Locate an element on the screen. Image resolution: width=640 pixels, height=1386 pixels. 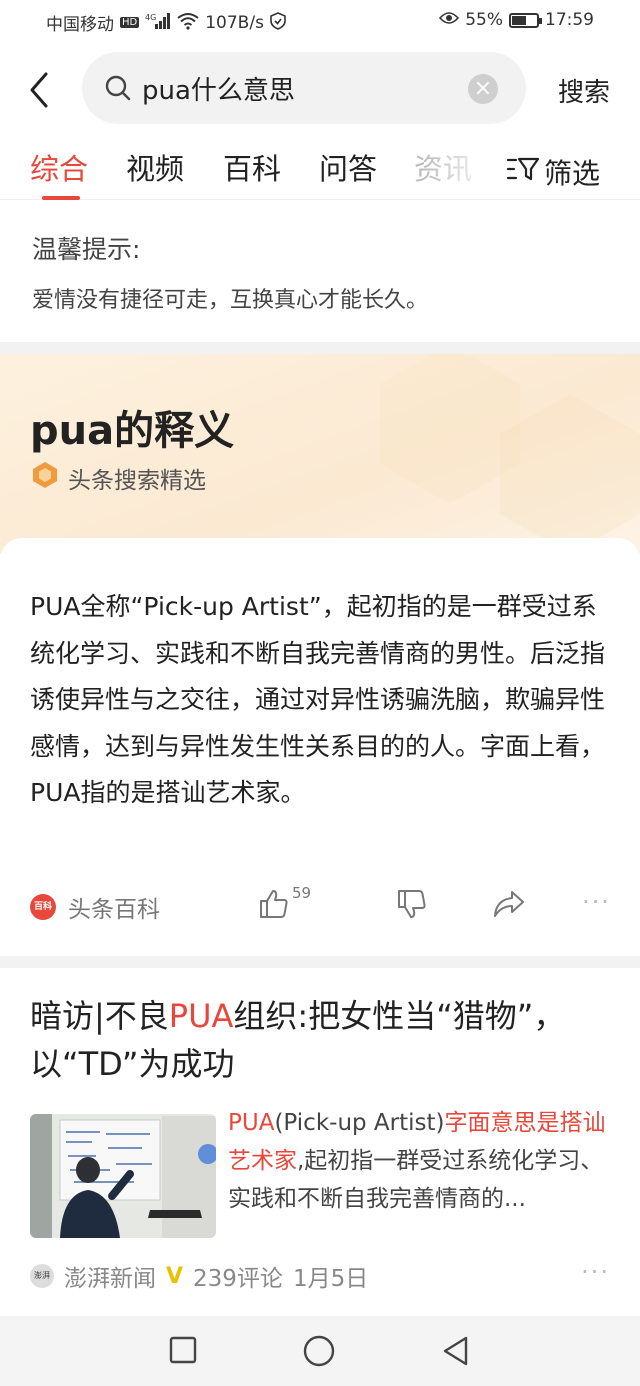
search-header: × 搜索 is located at coordinates (320, 90).